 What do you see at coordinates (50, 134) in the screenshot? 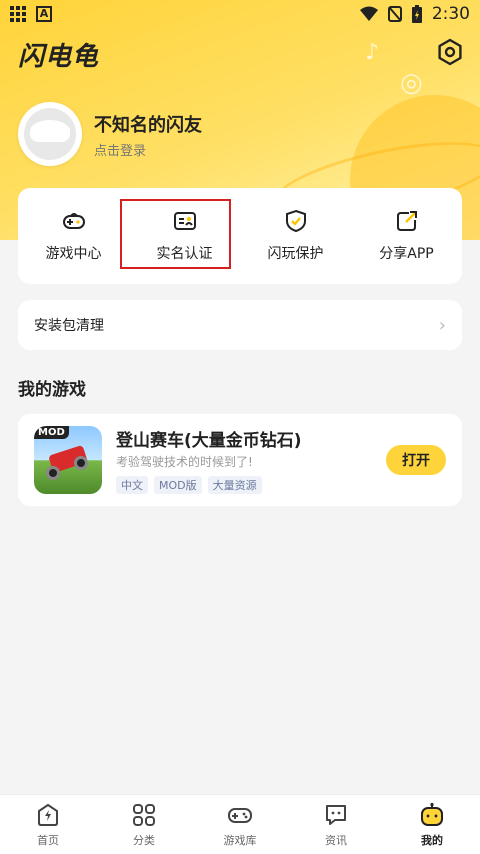
I see `avatar` at bounding box center [50, 134].